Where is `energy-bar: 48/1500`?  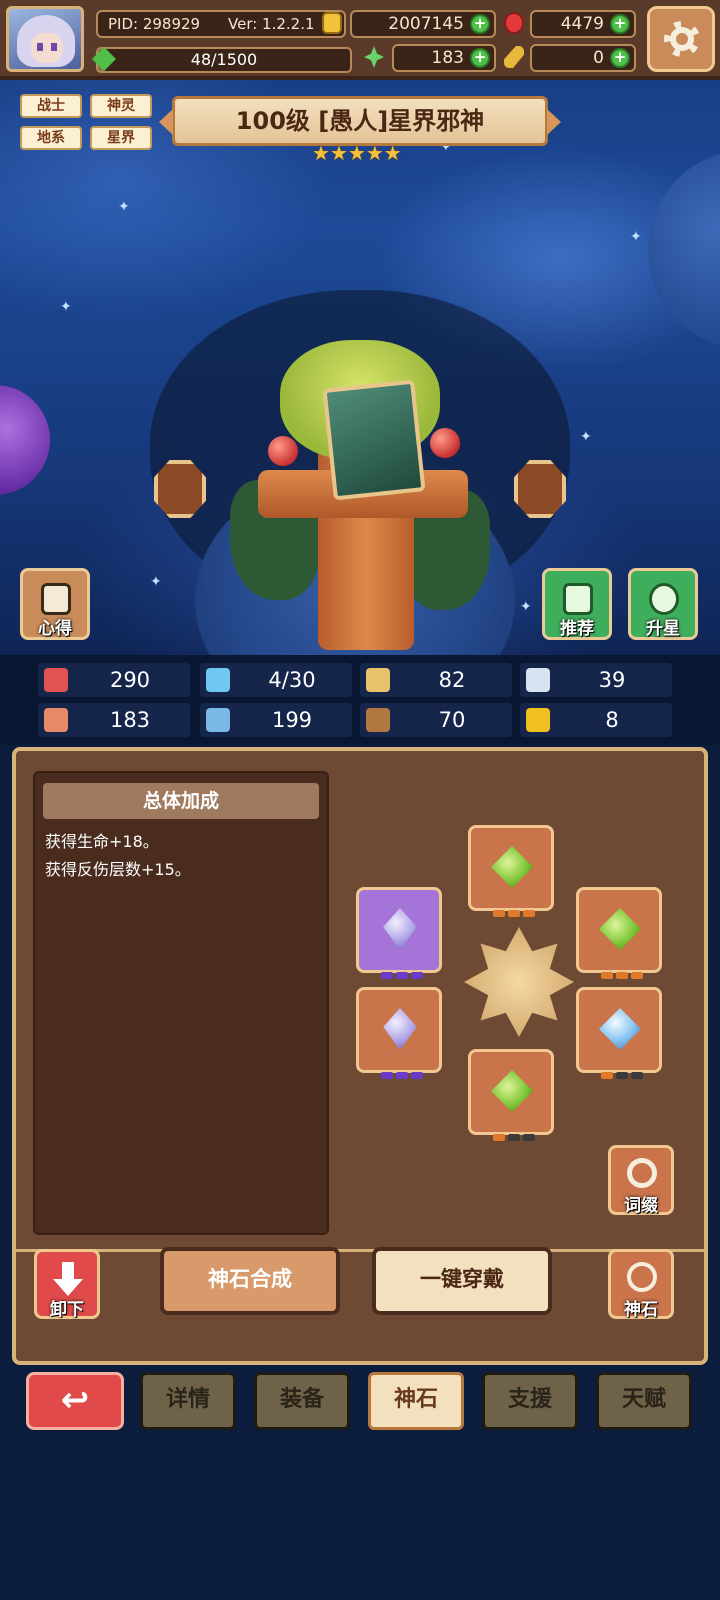 energy-bar: 48/1500 is located at coordinates (222, 60).